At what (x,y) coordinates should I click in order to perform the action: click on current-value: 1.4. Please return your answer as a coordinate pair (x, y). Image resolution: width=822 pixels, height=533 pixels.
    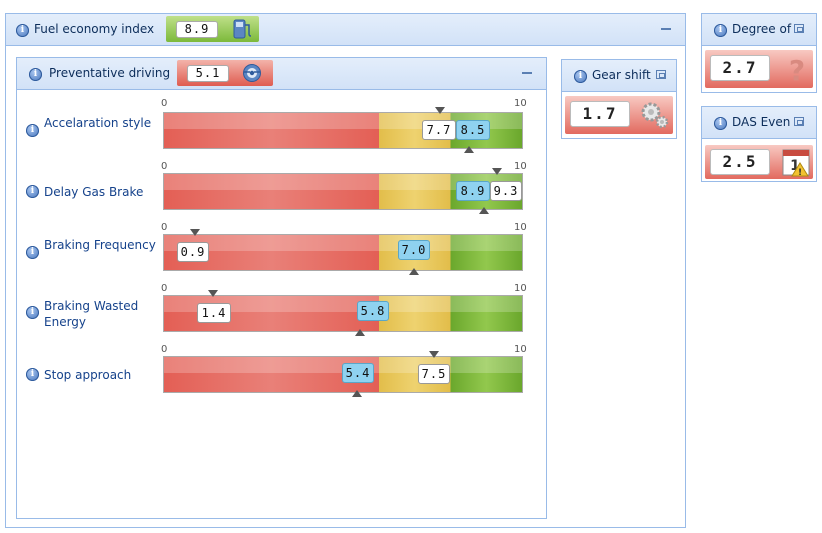
    Looking at the image, I should click on (214, 313).